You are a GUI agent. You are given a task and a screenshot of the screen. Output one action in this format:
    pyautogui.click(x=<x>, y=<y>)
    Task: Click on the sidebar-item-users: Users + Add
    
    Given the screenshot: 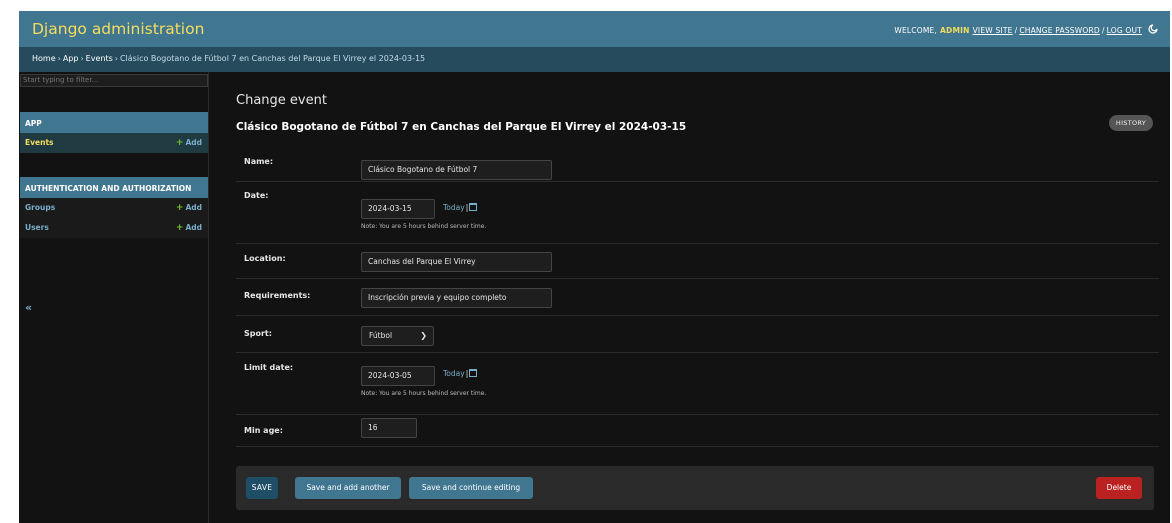 What is the action you would take?
    pyautogui.click(x=114, y=228)
    